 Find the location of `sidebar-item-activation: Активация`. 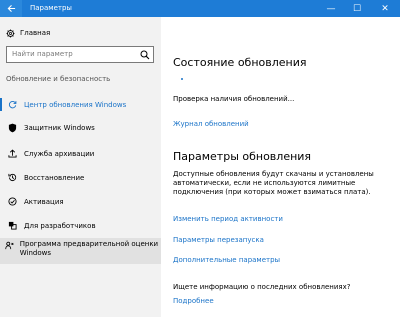

sidebar-item-activation: Активация is located at coordinates (80, 201).